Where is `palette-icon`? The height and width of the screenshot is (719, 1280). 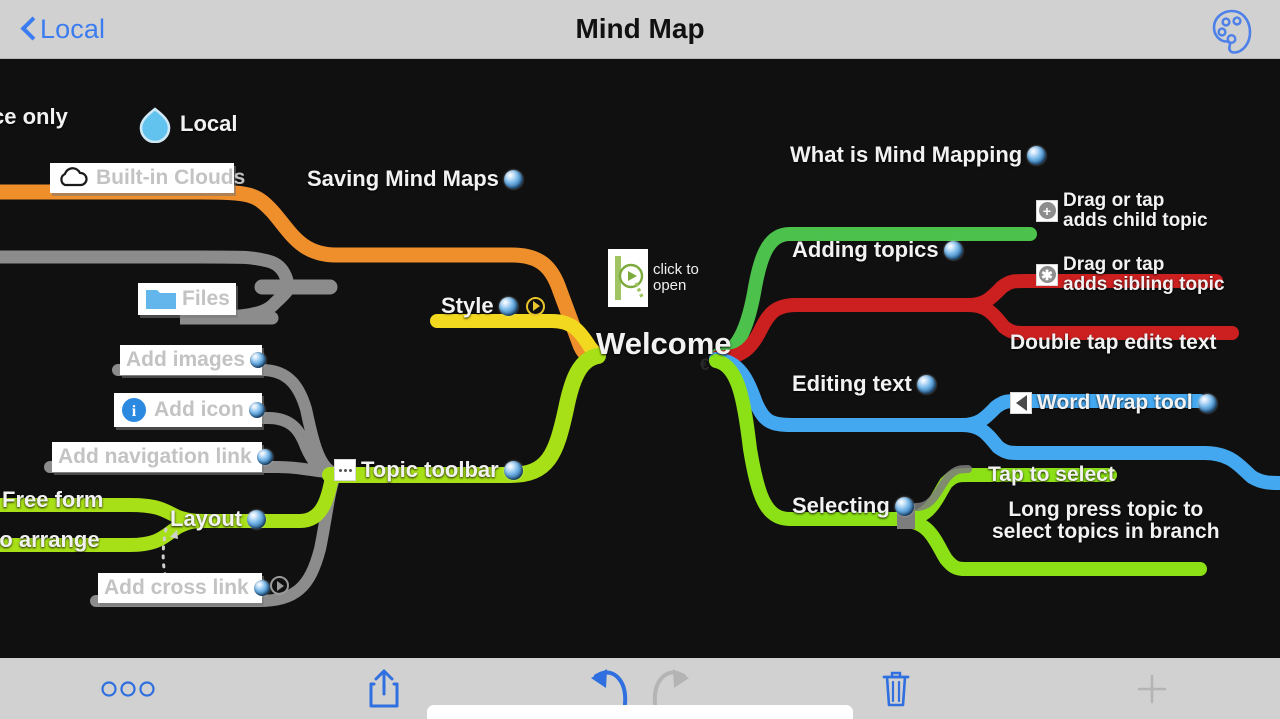 palette-icon is located at coordinates (1232, 31).